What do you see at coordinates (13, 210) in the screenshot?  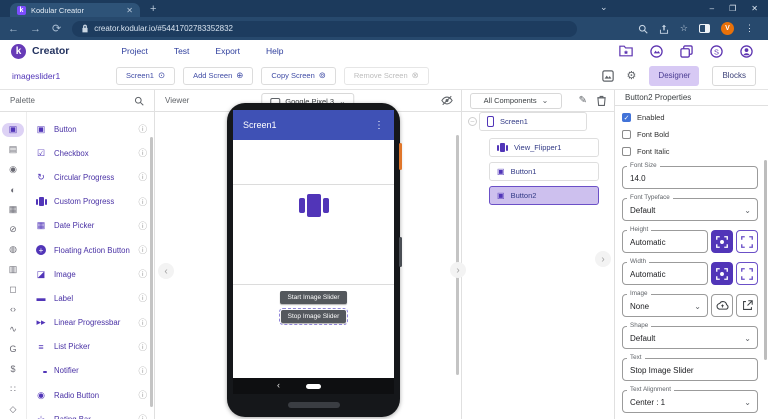 I see `category-maps: ▦` at bounding box center [13, 210].